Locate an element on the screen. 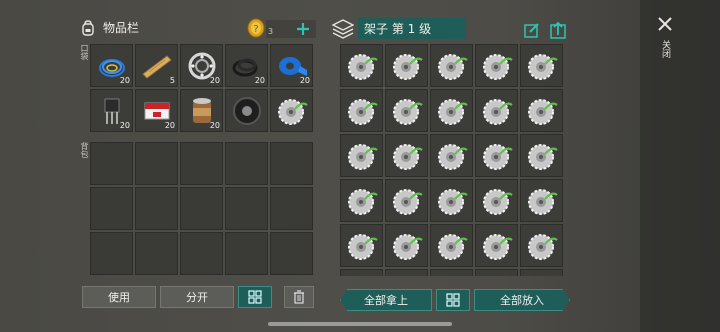  upload-box-icon is located at coordinates (558, 30).